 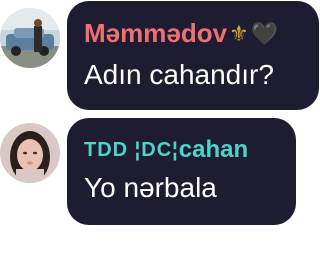 I want to click on black-heart-icon: 🖤, so click(x=264, y=33).